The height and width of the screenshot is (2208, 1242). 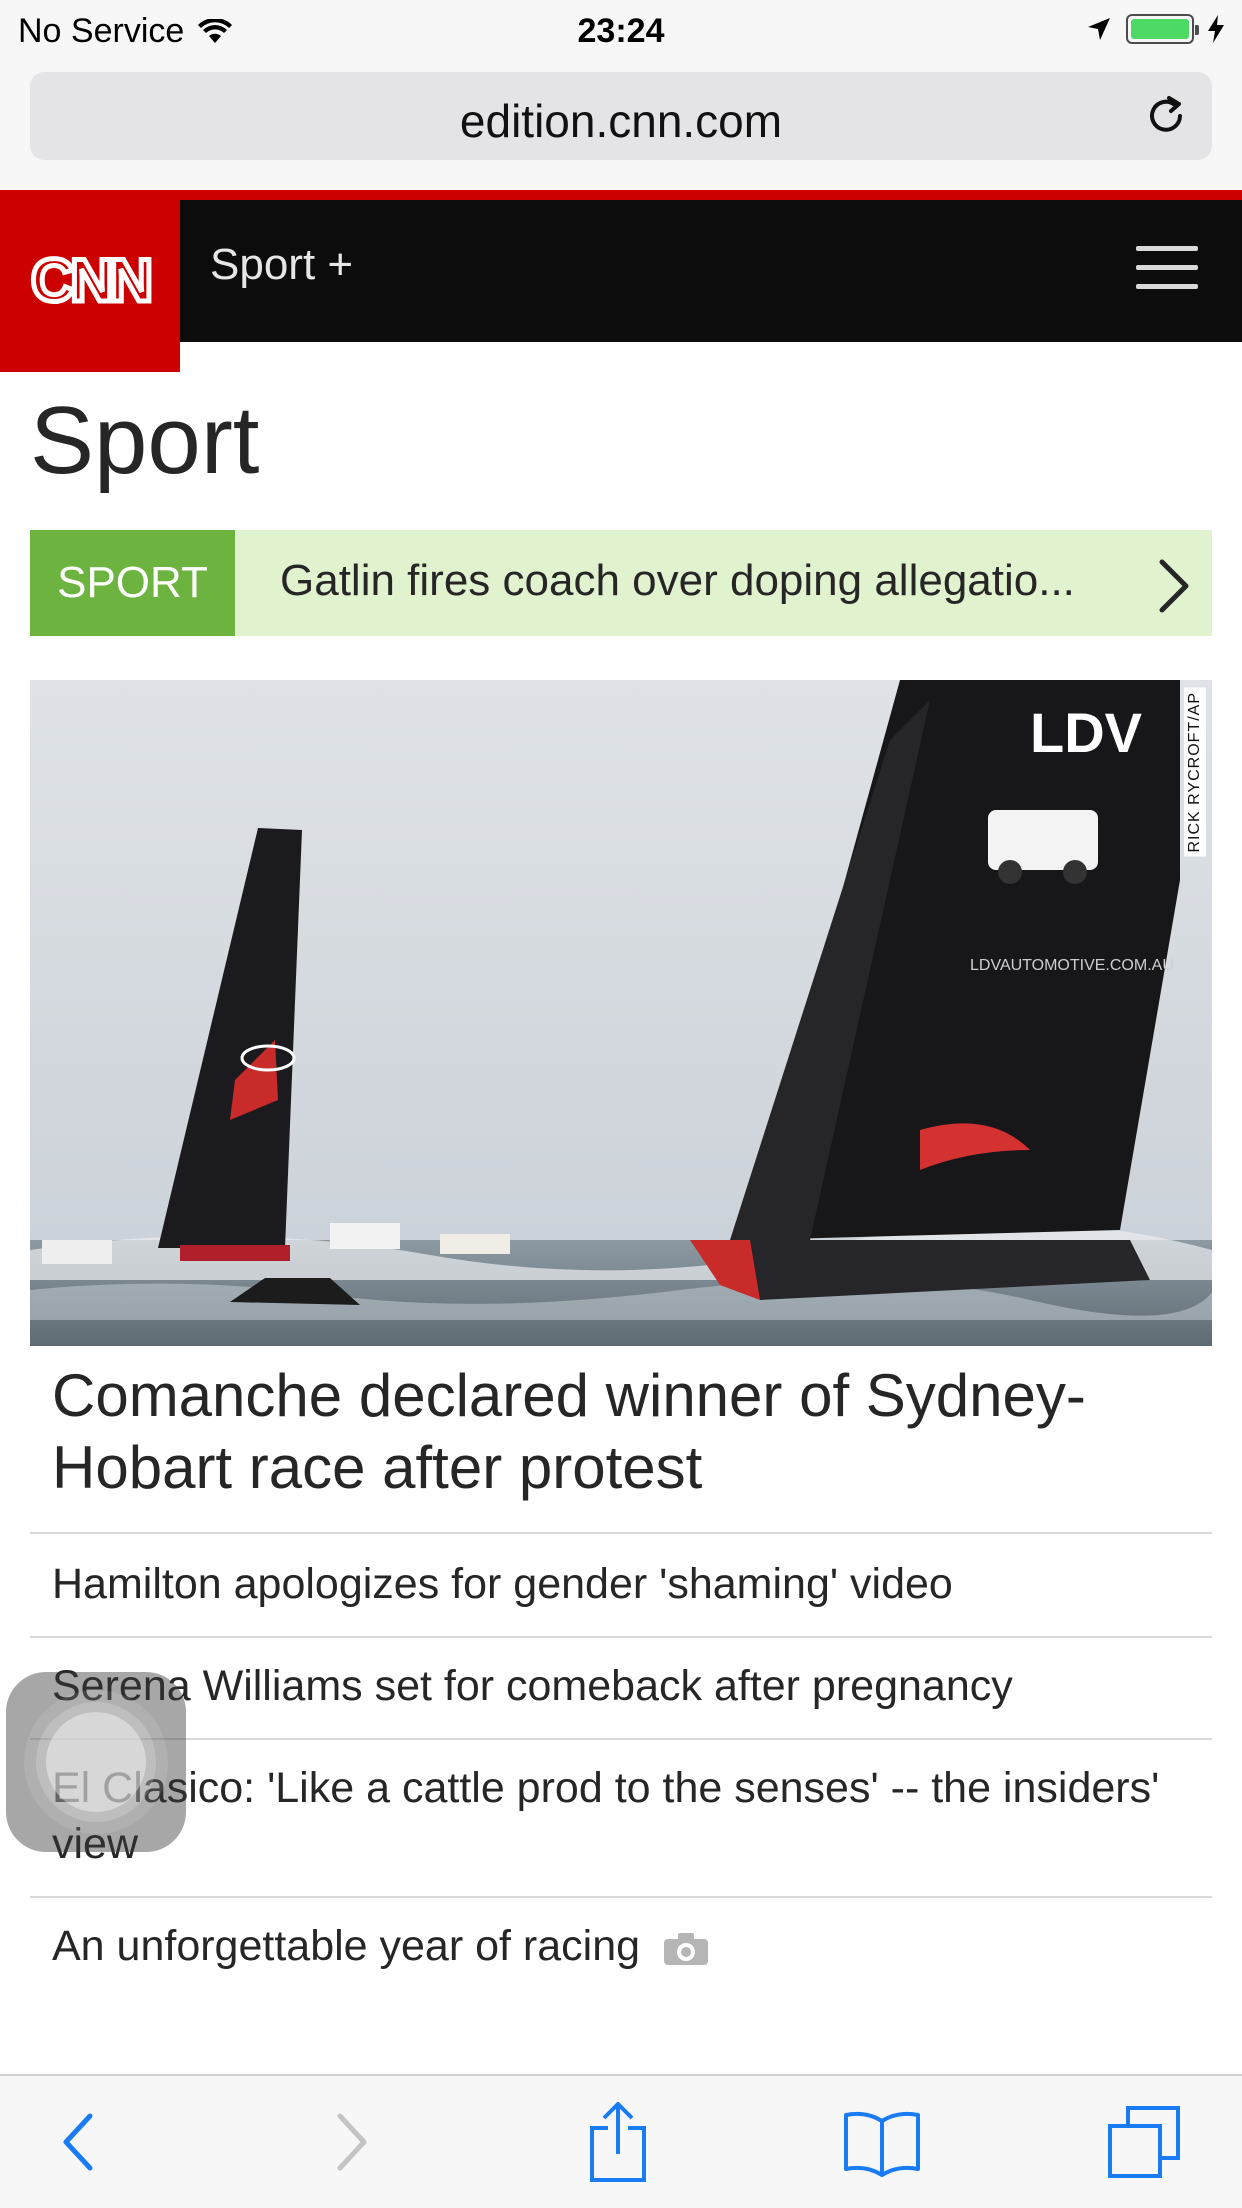 What do you see at coordinates (1195, 772) in the screenshot?
I see `photo-credit: RICK RYCROFT/AP` at bounding box center [1195, 772].